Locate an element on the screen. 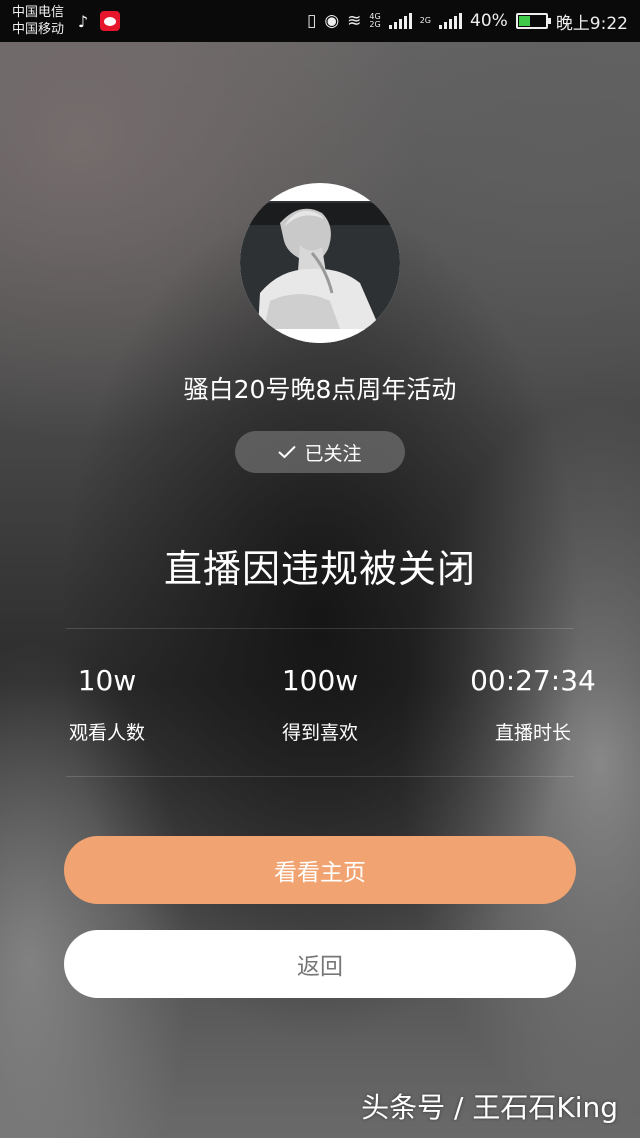  battery-percent: 40% is located at coordinates (489, 21).